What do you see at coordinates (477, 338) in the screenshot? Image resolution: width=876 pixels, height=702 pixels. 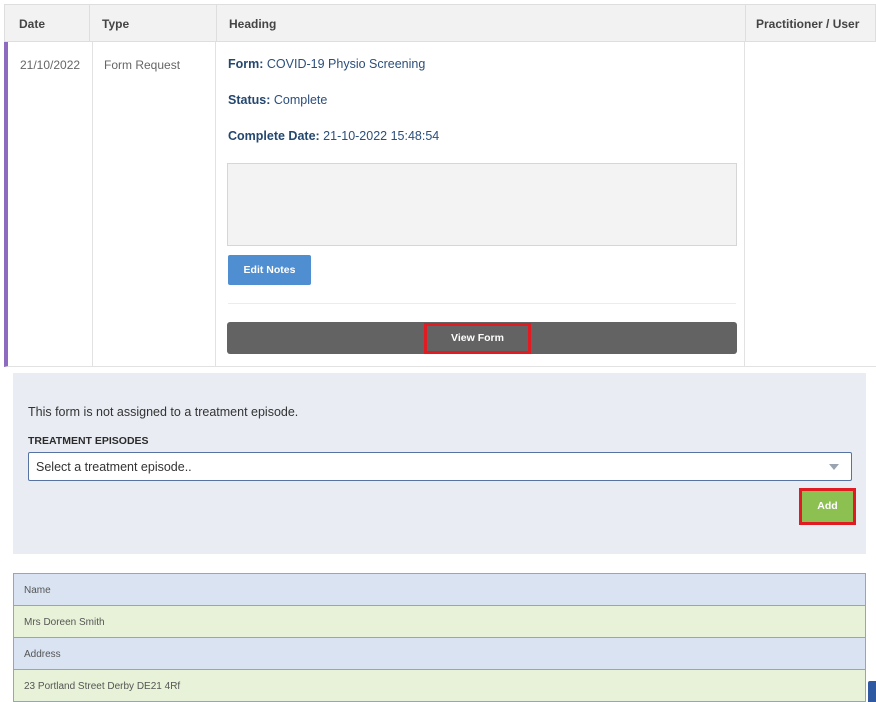 I see `view-form-button: View Form` at bounding box center [477, 338].